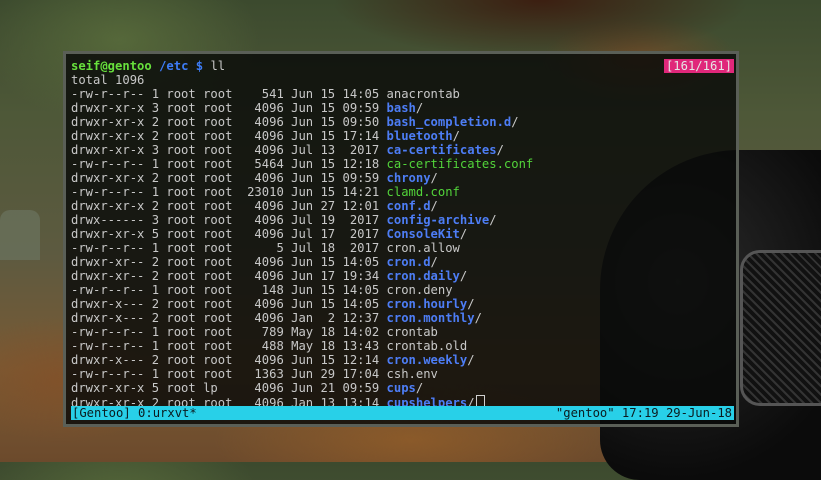 This screenshot has width=821, height=480. I want to click on file-meta: -rw-r--r-- 1 root root 488 May 18 13:43, so click(229, 346).